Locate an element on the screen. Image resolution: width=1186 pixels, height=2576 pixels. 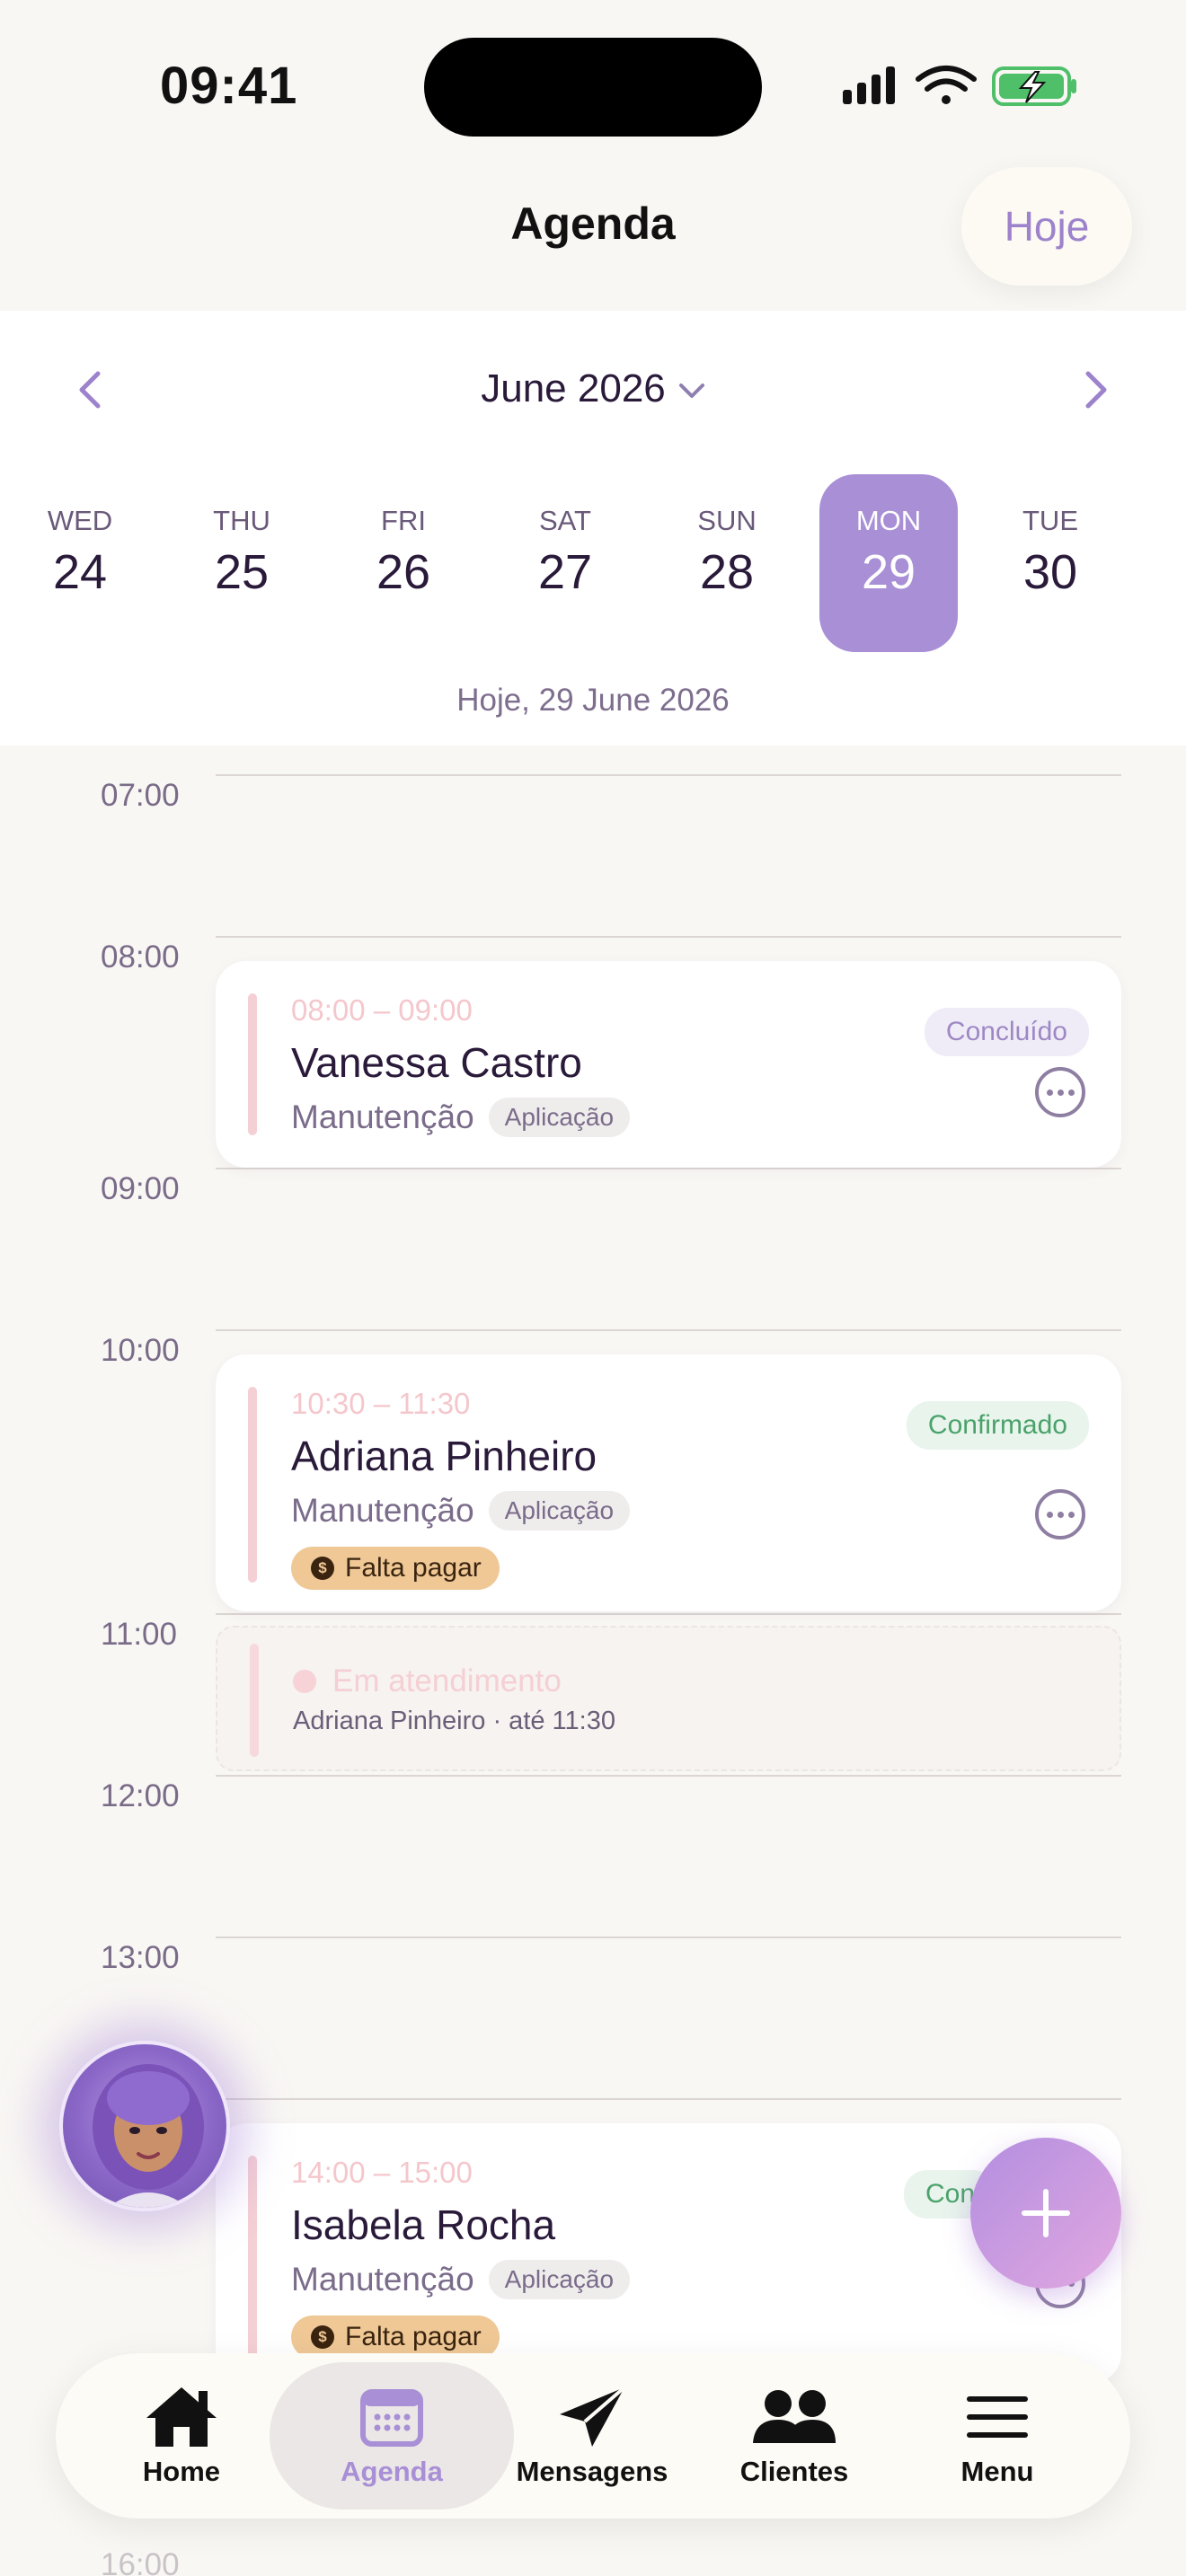
chevron-right-icon is located at coordinates (1096, 390).